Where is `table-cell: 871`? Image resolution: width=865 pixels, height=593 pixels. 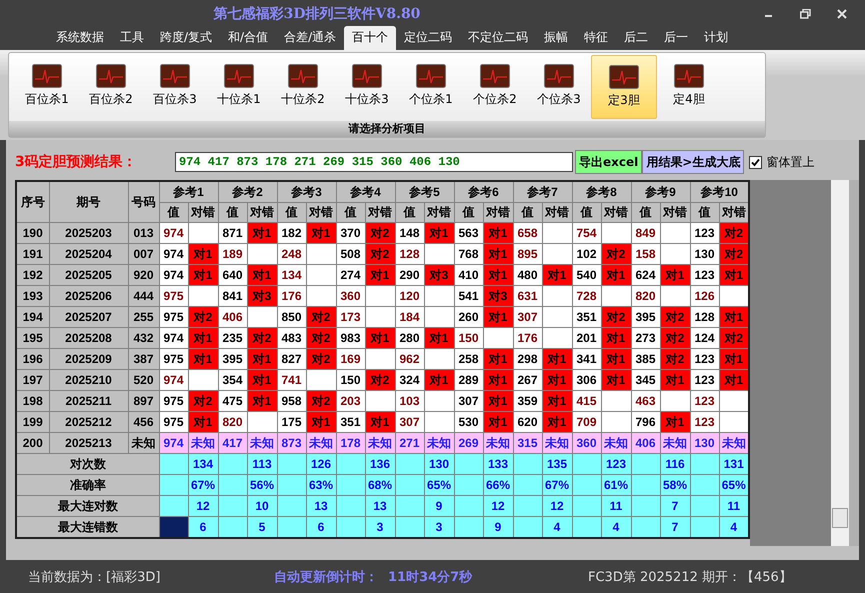
table-cell: 871 is located at coordinates (232, 233).